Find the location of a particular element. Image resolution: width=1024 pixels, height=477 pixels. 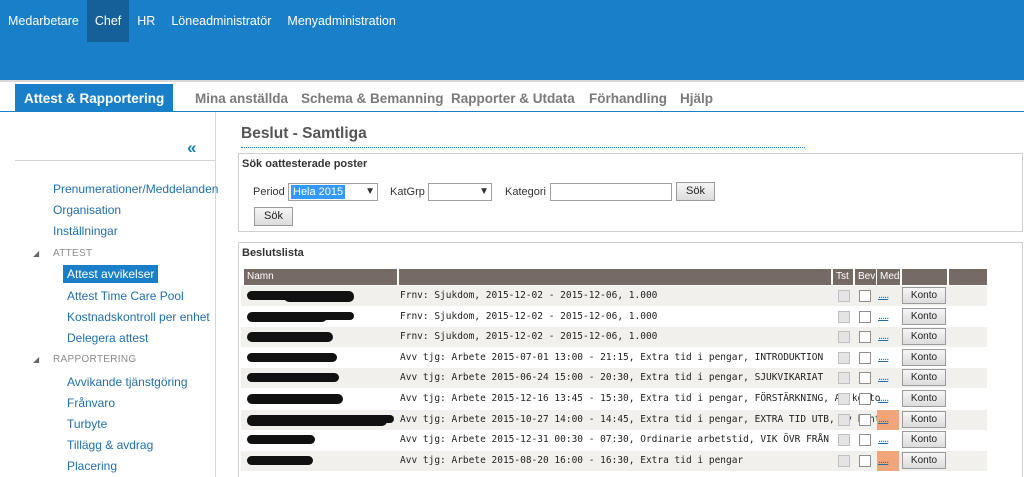

sidebar-item-avvikande-tjanstgoring: Avvikande tjänstgöring is located at coordinates (127, 382).